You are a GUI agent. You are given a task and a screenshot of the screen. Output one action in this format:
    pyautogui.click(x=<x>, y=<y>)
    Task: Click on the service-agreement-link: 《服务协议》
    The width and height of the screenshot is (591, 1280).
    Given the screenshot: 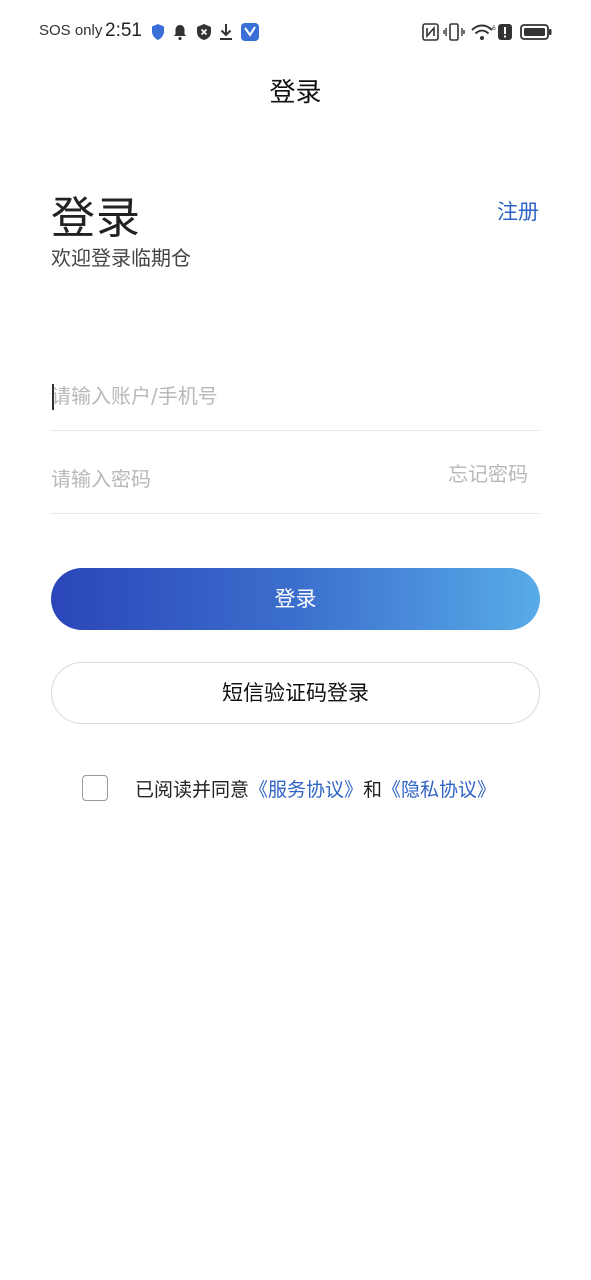 What is the action you would take?
    pyautogui.click(x=306, y=790)
    